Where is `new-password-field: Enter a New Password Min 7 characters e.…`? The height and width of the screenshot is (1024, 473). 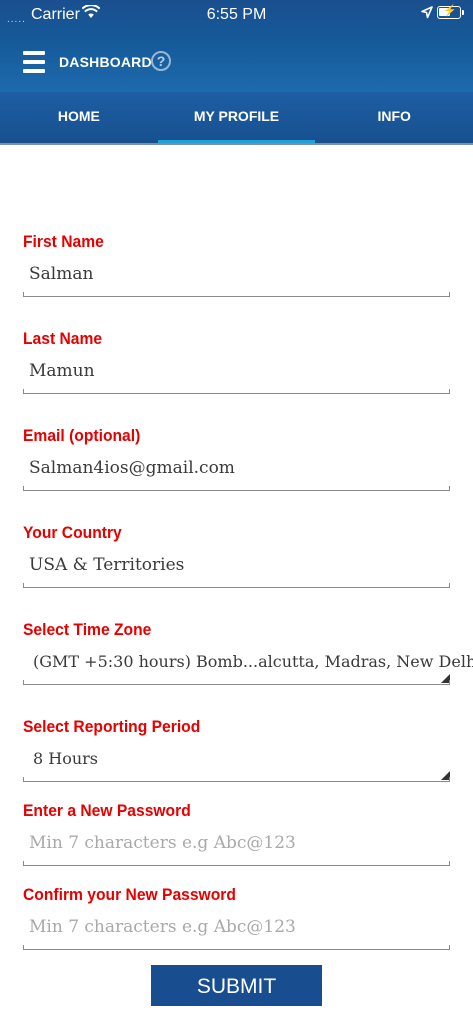 new-password-field: Enter a New Password Min 7 characters e.… is located at coordinates (236, 843).